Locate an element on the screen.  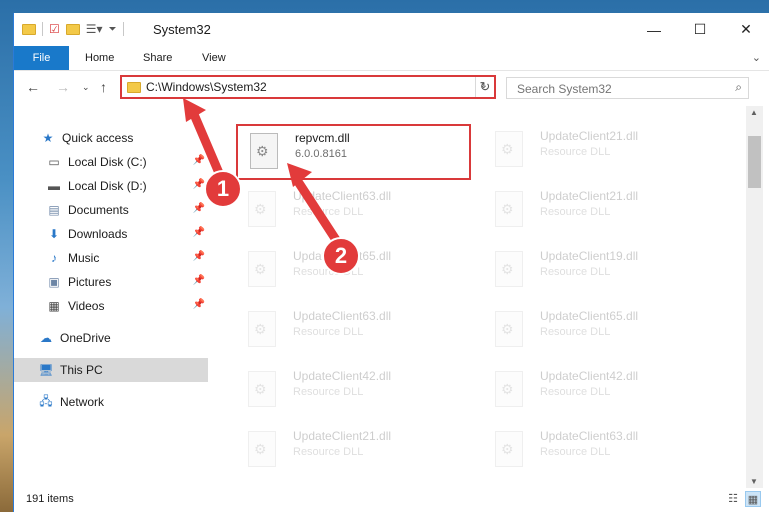
arrow-2-shaft is located at coordinates (318, 213).